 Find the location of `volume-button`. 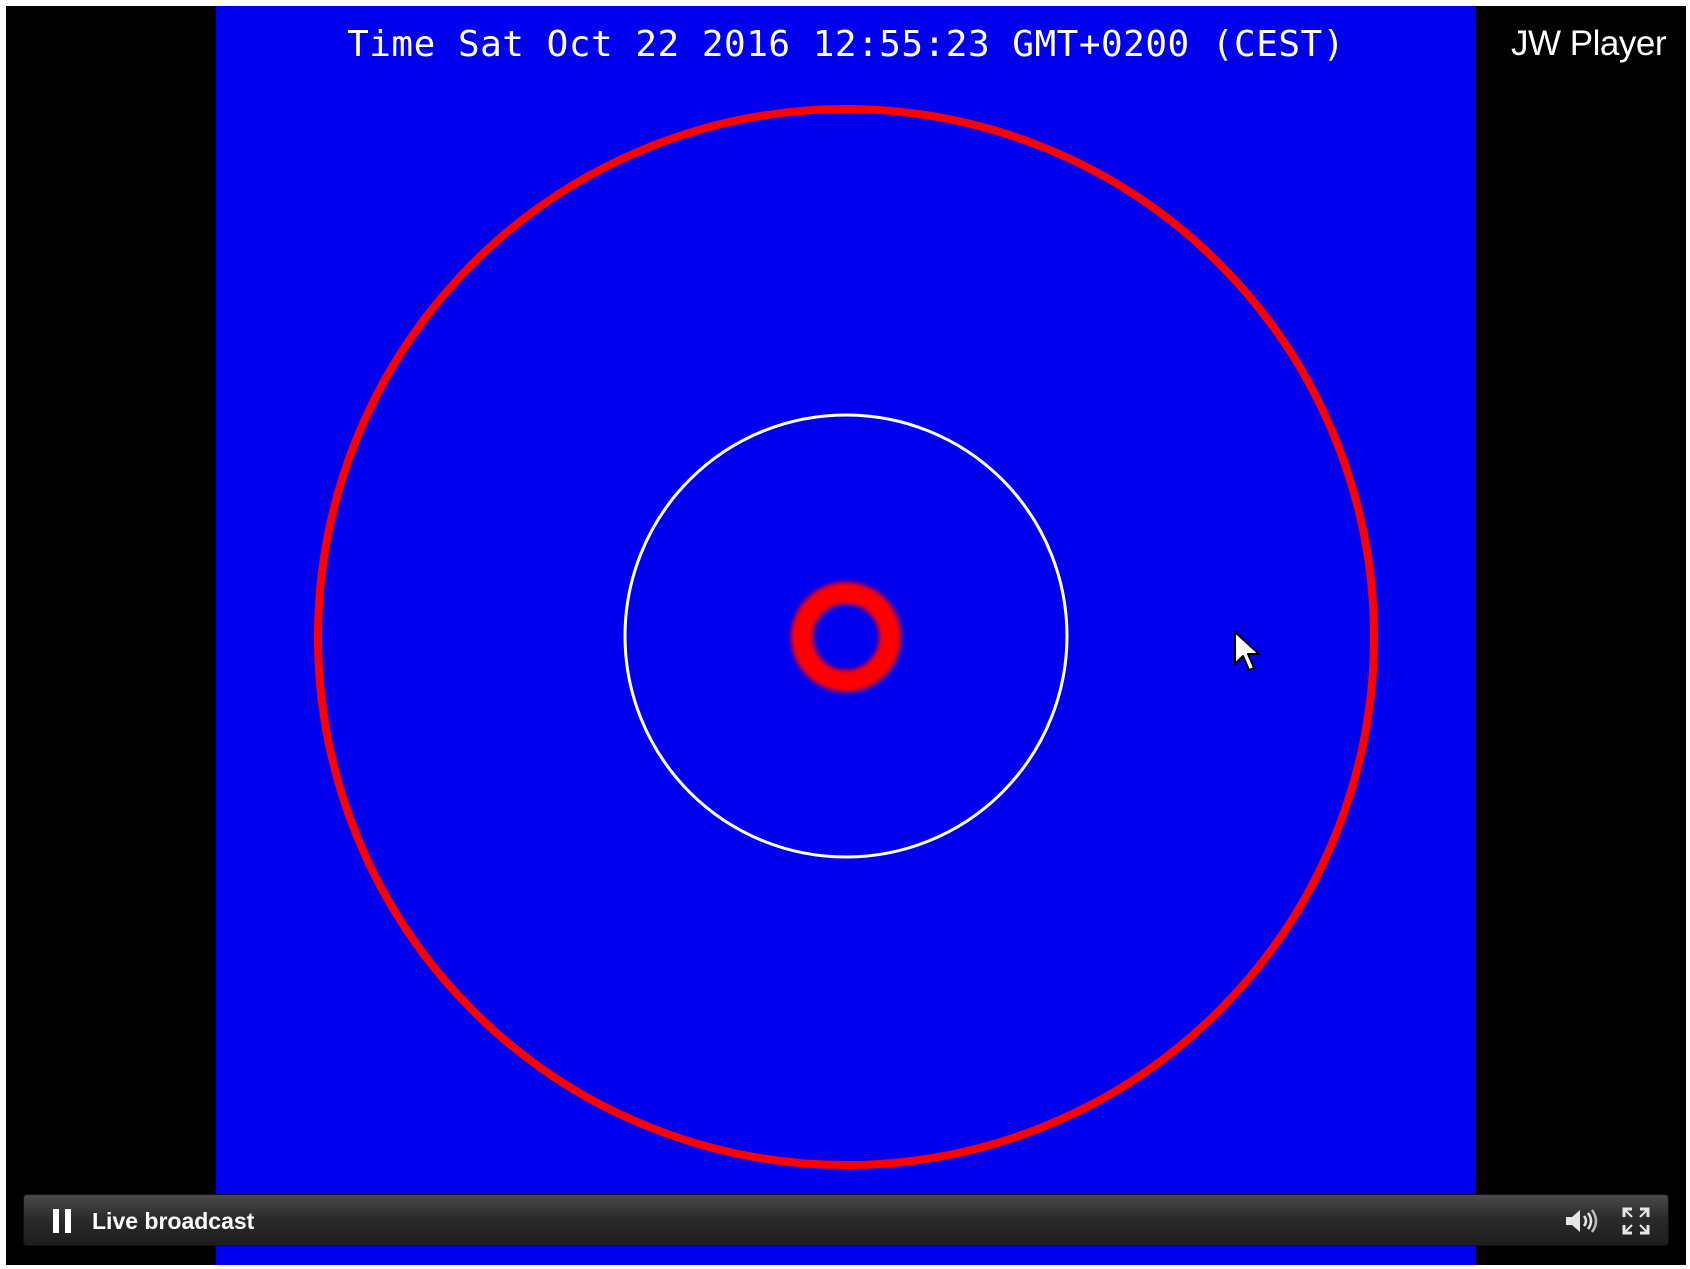

volume-button is located at coordinates (1582, 1221).